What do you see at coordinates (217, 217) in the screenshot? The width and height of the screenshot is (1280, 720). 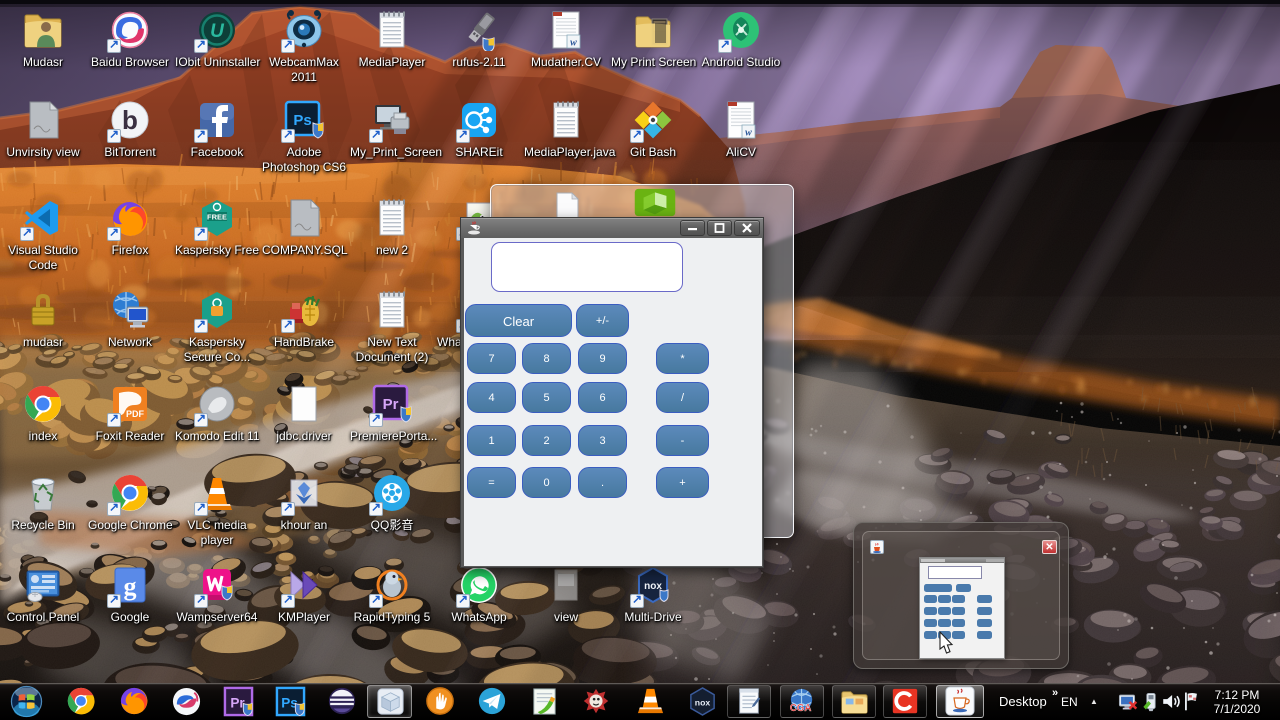 I see `svg-text: FREE` at bounding box center [217, 217].